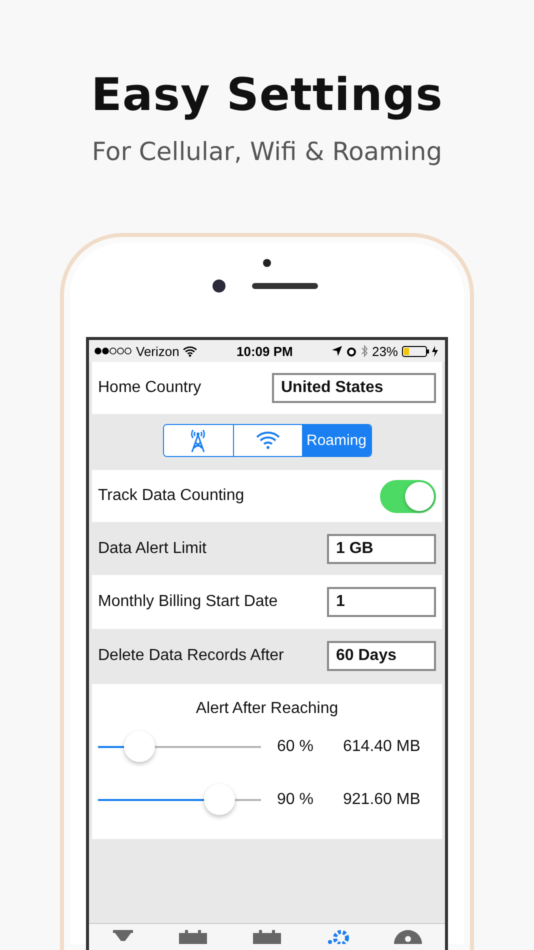 The image size is (534, 950). Describe the element at coordinates (267, 709) in the screenshot. I see `alert-title: Alert After Reaching` at that location.